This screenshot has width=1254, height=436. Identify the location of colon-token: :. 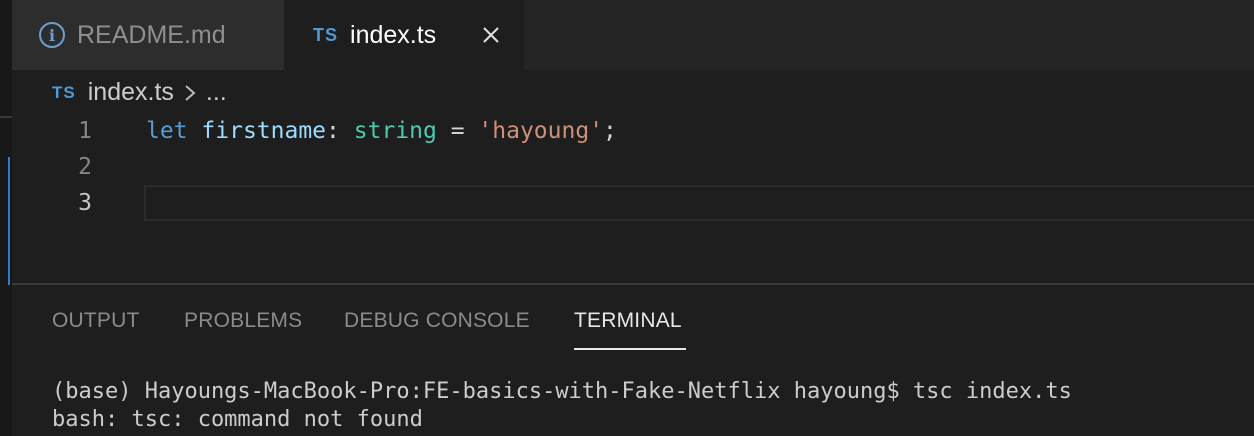
(333, 131).